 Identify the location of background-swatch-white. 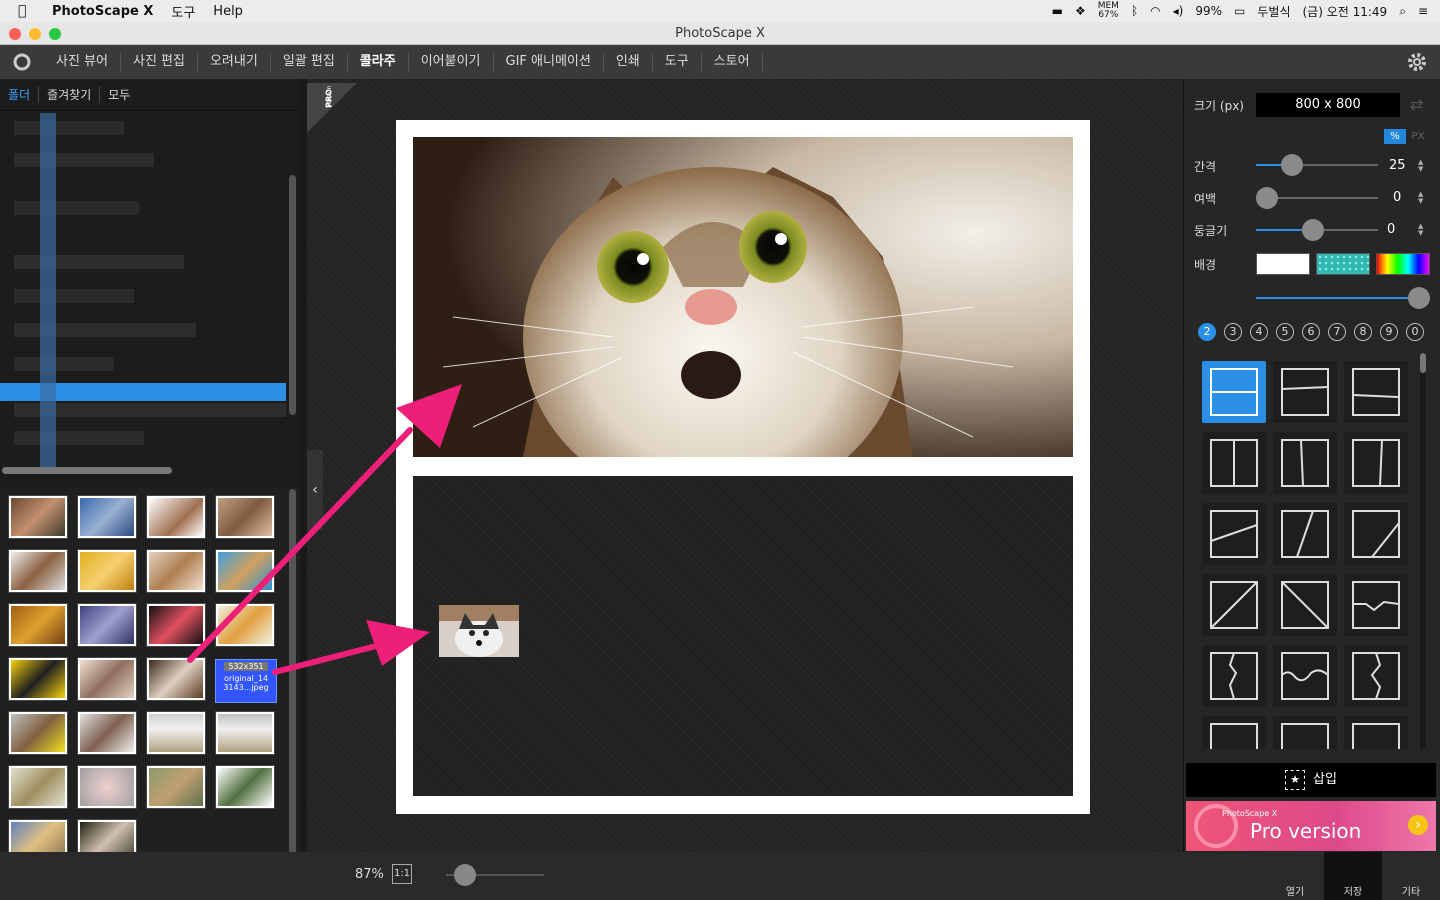
(1283, 264).